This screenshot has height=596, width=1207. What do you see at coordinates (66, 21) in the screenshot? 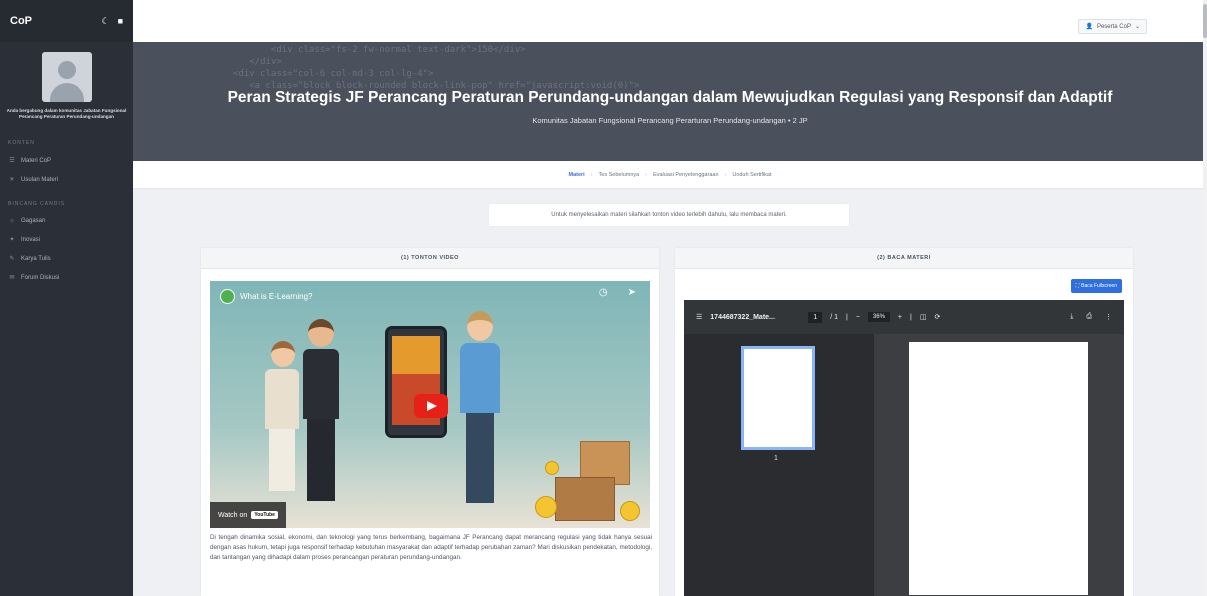
I see `brand-bar: CoP ☾ ■` at bounding box center [66, 21].